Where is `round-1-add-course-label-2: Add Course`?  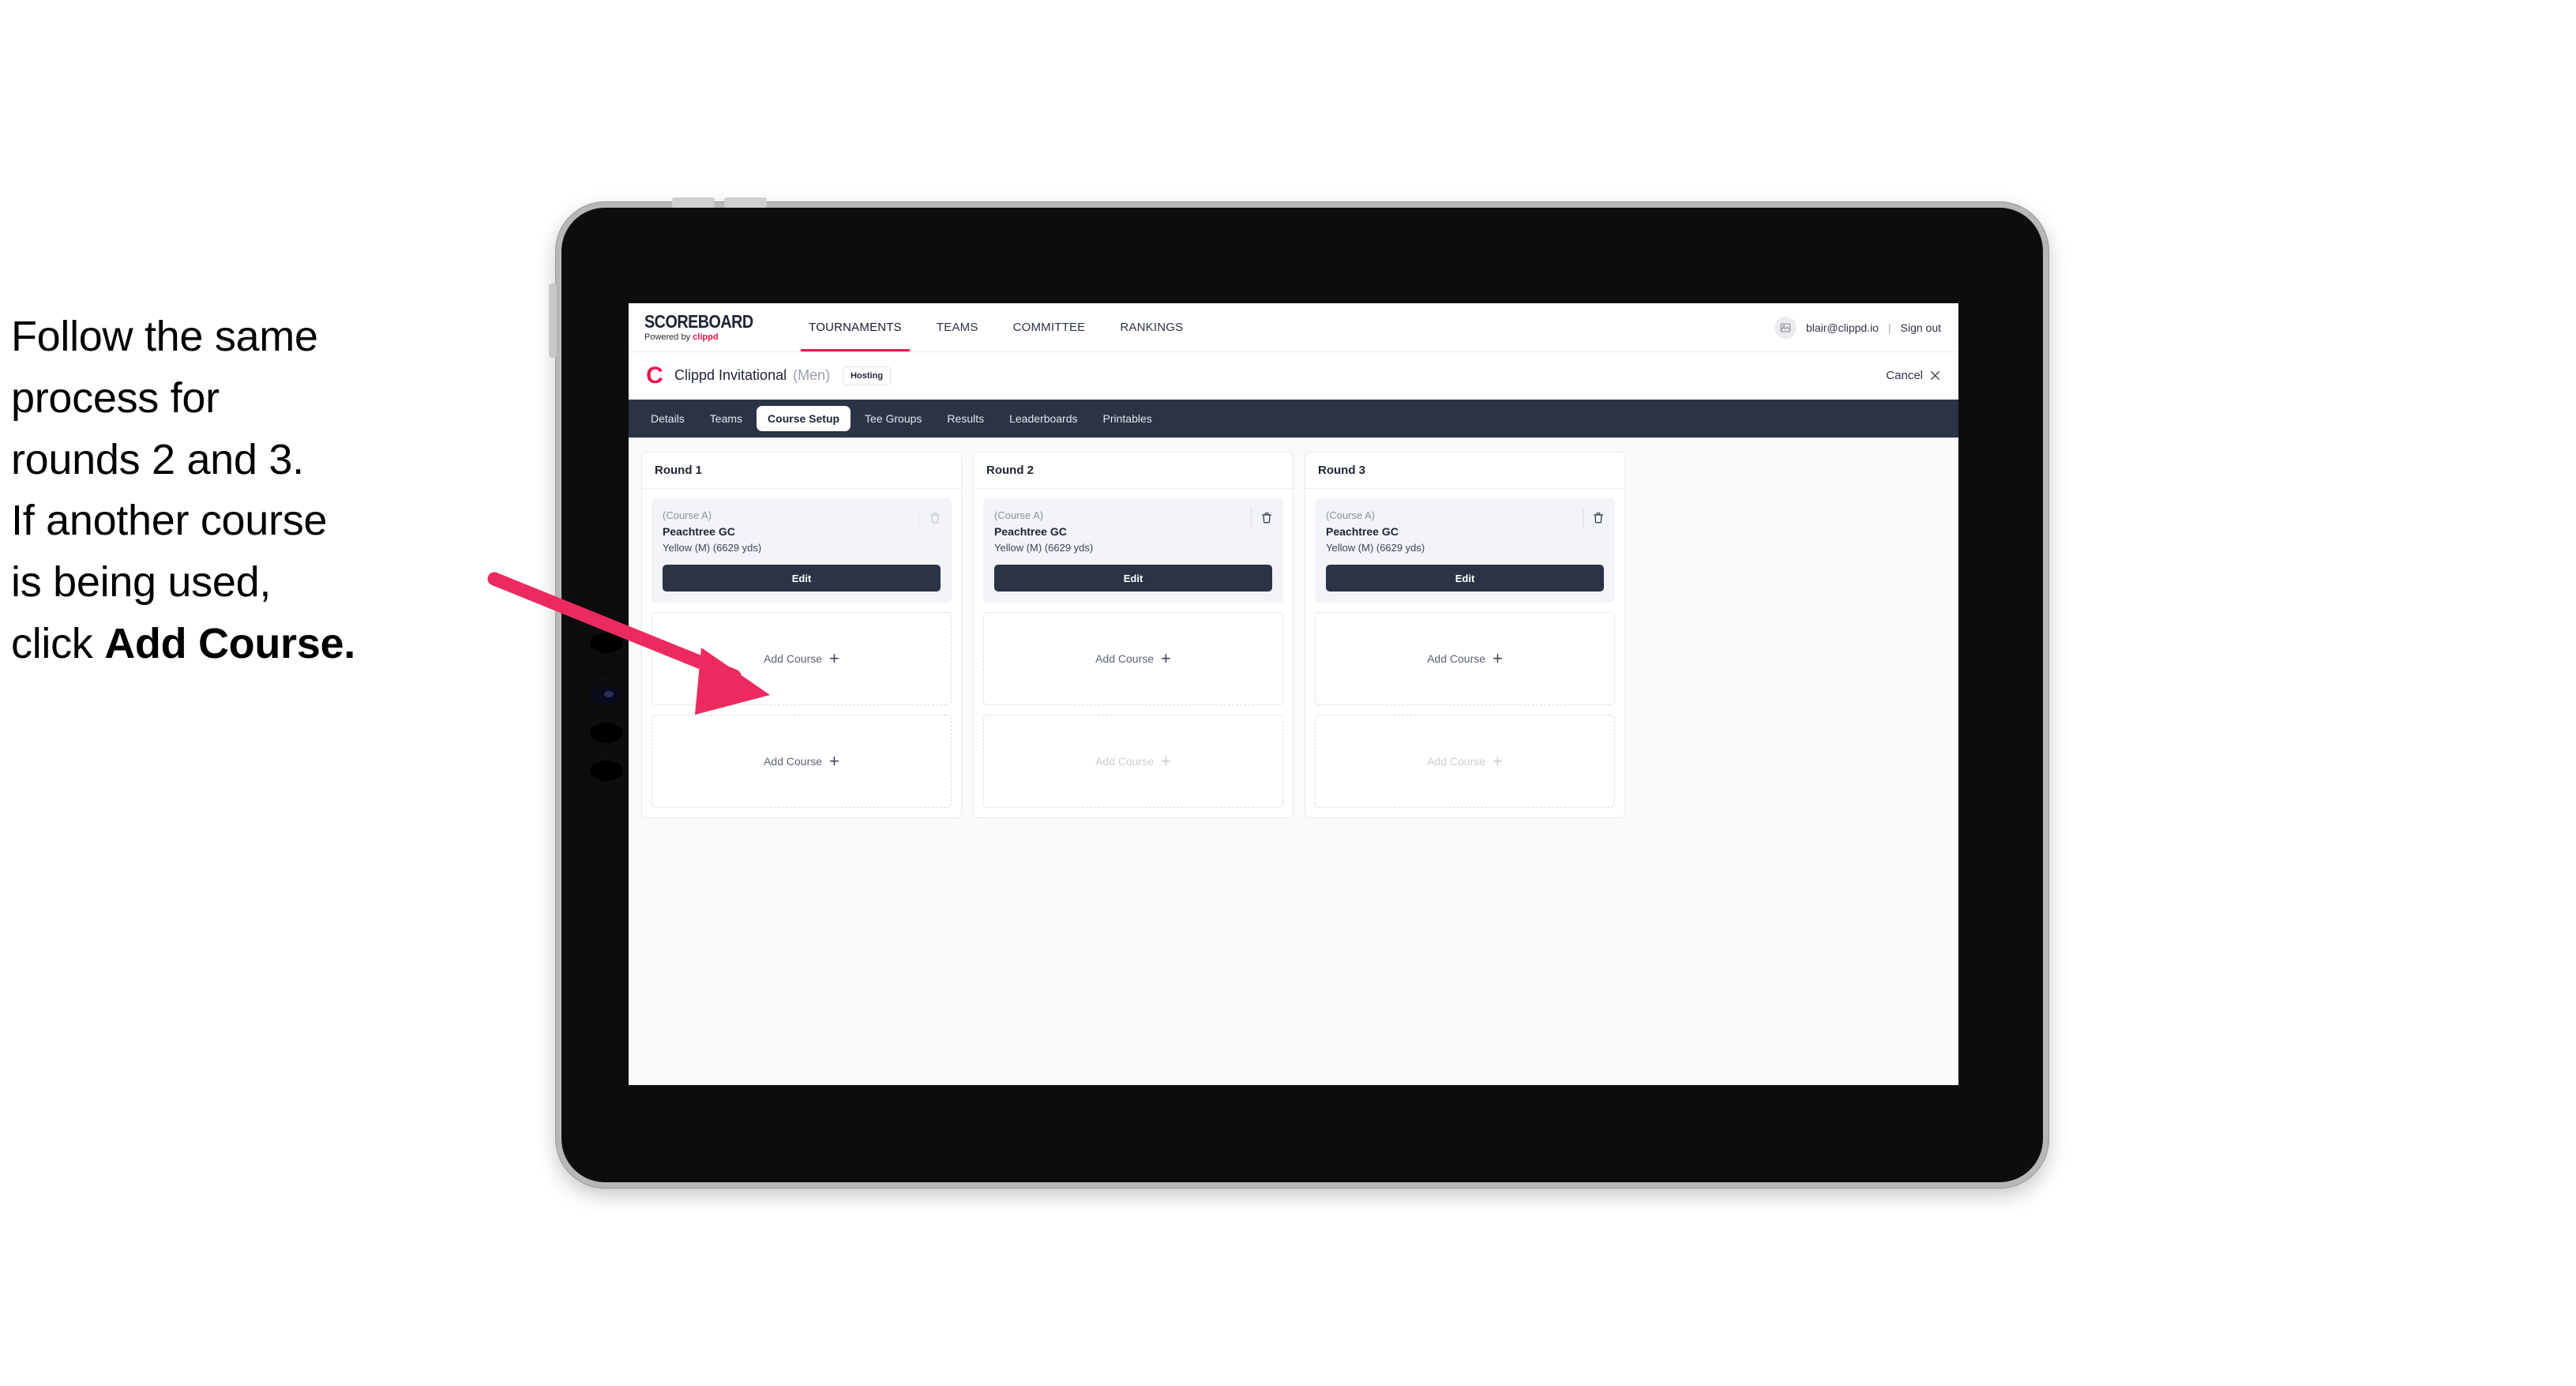 round-1-add-course-label-2: Add Course is located at coordinates (793, 761).